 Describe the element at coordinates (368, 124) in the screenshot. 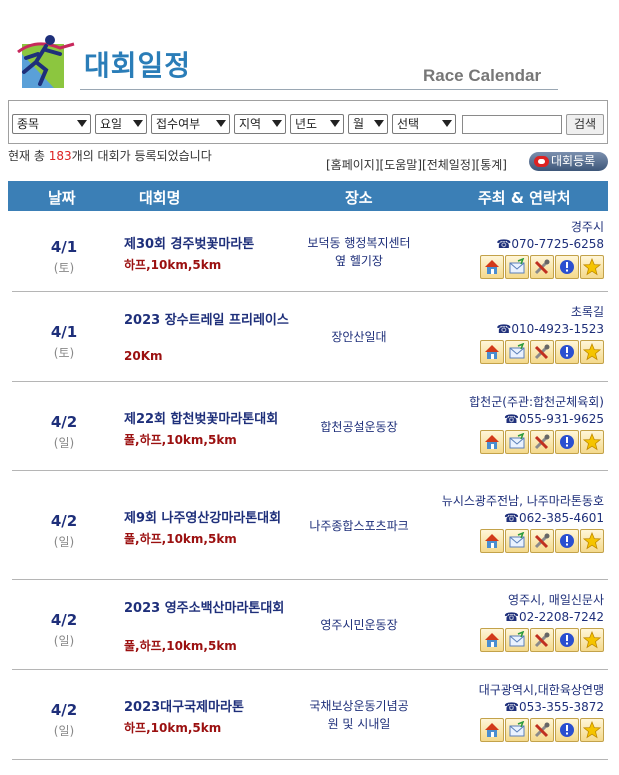

I see `month-select: 월` at that location.